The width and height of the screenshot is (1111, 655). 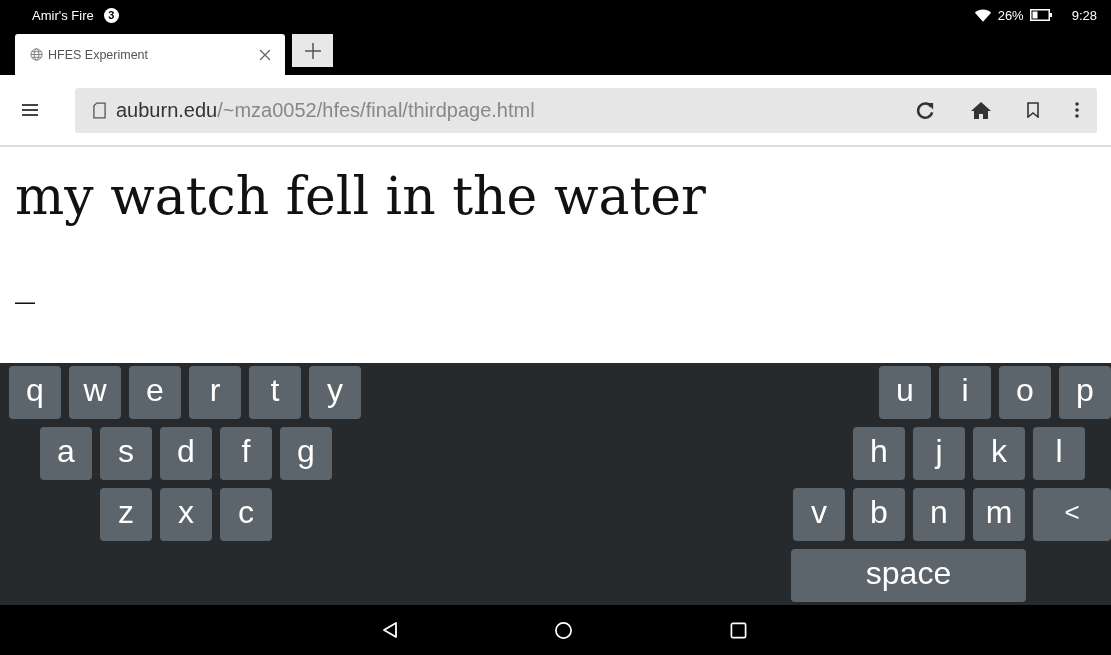 I want to click on notification-badge: 3, so click(x=111, y=15).